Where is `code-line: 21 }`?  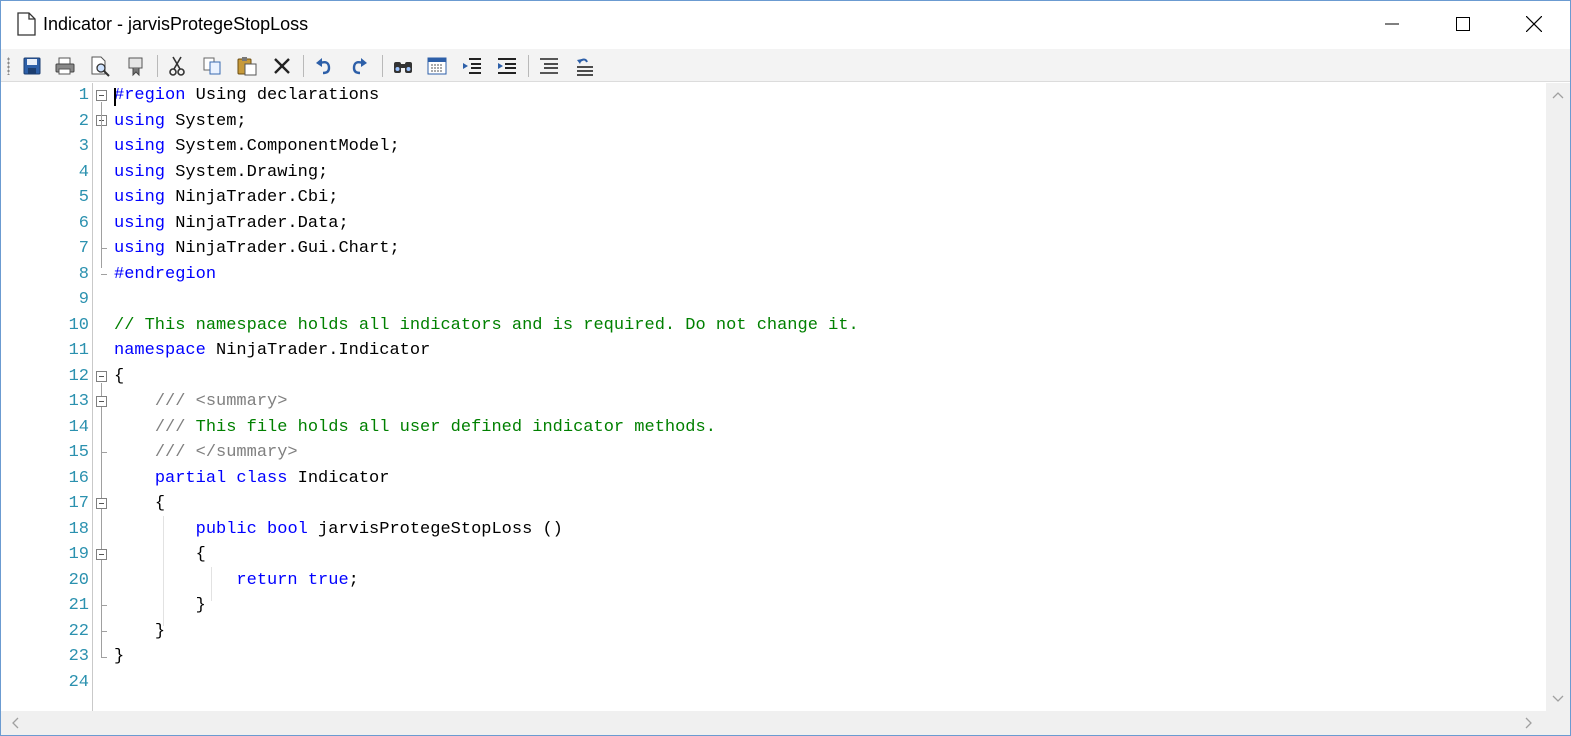 code-line: 21 } is located at coordinates (773, 606).